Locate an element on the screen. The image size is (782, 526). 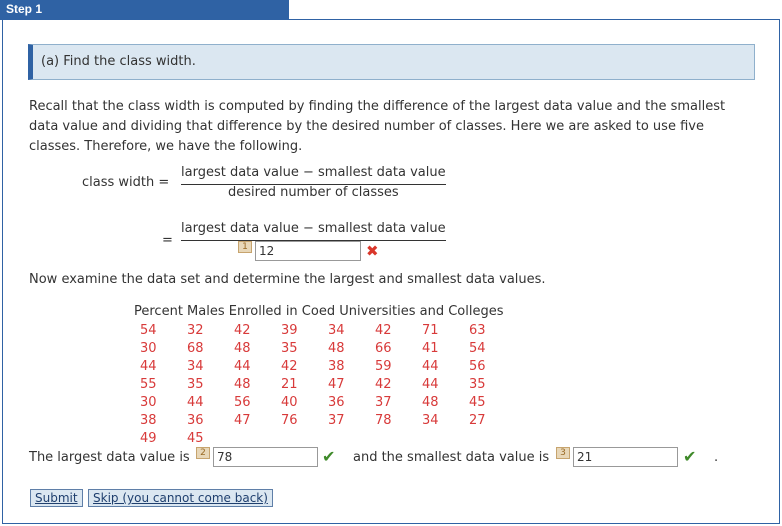
denominator-input is located at coordinates (308, 251).